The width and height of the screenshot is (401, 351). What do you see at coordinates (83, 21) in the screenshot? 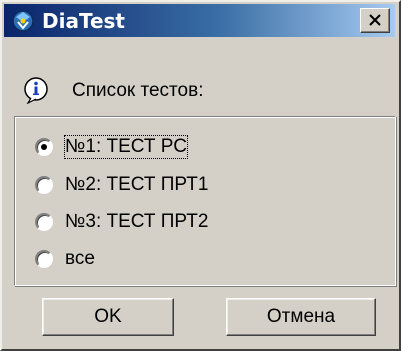
I see `window-title: DiaTest` at bounding box center [83, 21].